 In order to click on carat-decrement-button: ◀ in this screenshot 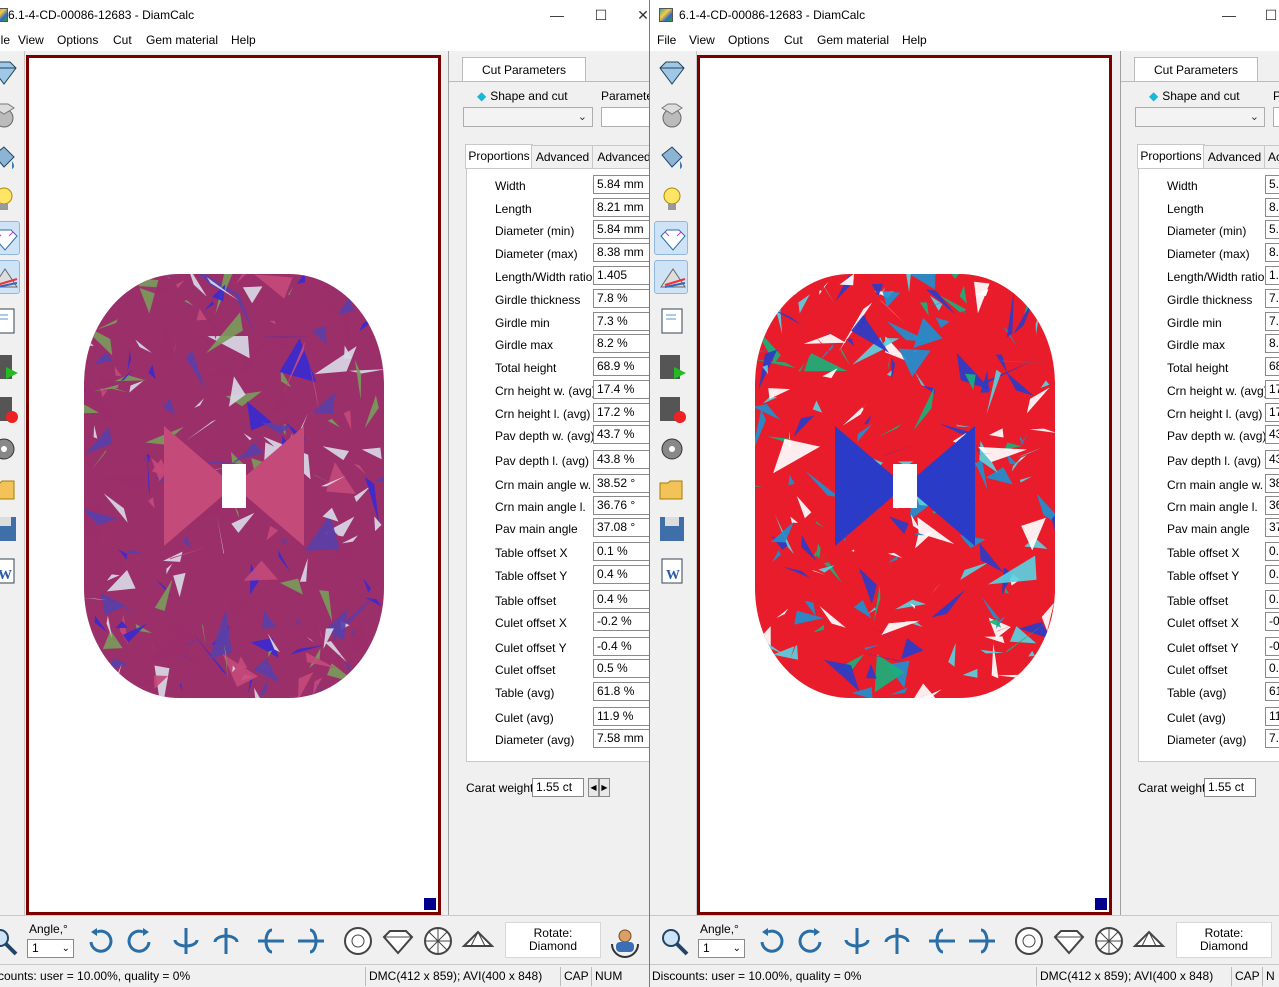, I will do `click(593, 787)`.